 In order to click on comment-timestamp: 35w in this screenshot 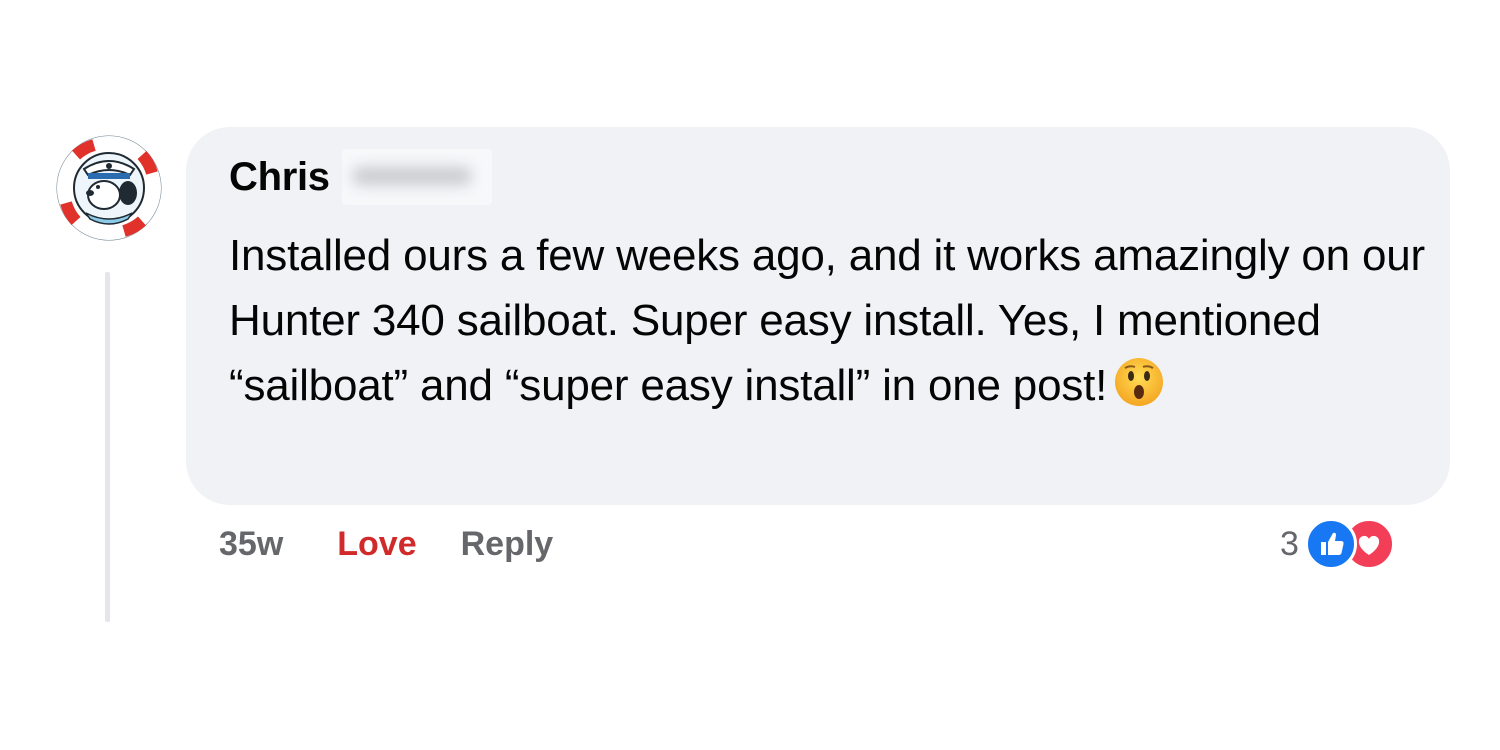, I will do `click(251, 544)`.